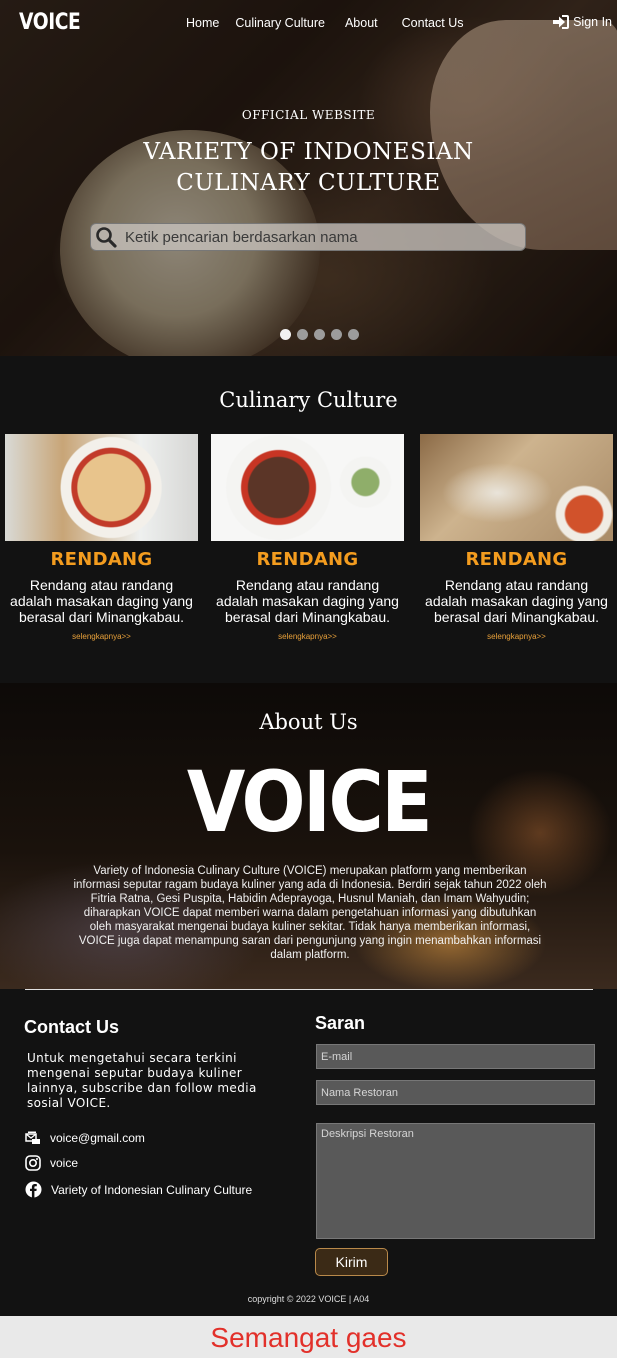  What do you see at coordinates (64, 1163) in the screenshot?
I see `contact-instagram-label: voice` at bounding box center [64, 1163].